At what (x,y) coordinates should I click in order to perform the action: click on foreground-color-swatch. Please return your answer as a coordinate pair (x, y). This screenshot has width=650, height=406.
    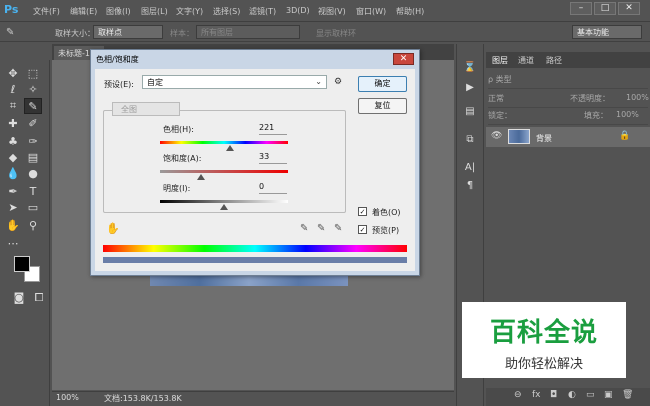
    Looking at the image, I should click on (22, 264).